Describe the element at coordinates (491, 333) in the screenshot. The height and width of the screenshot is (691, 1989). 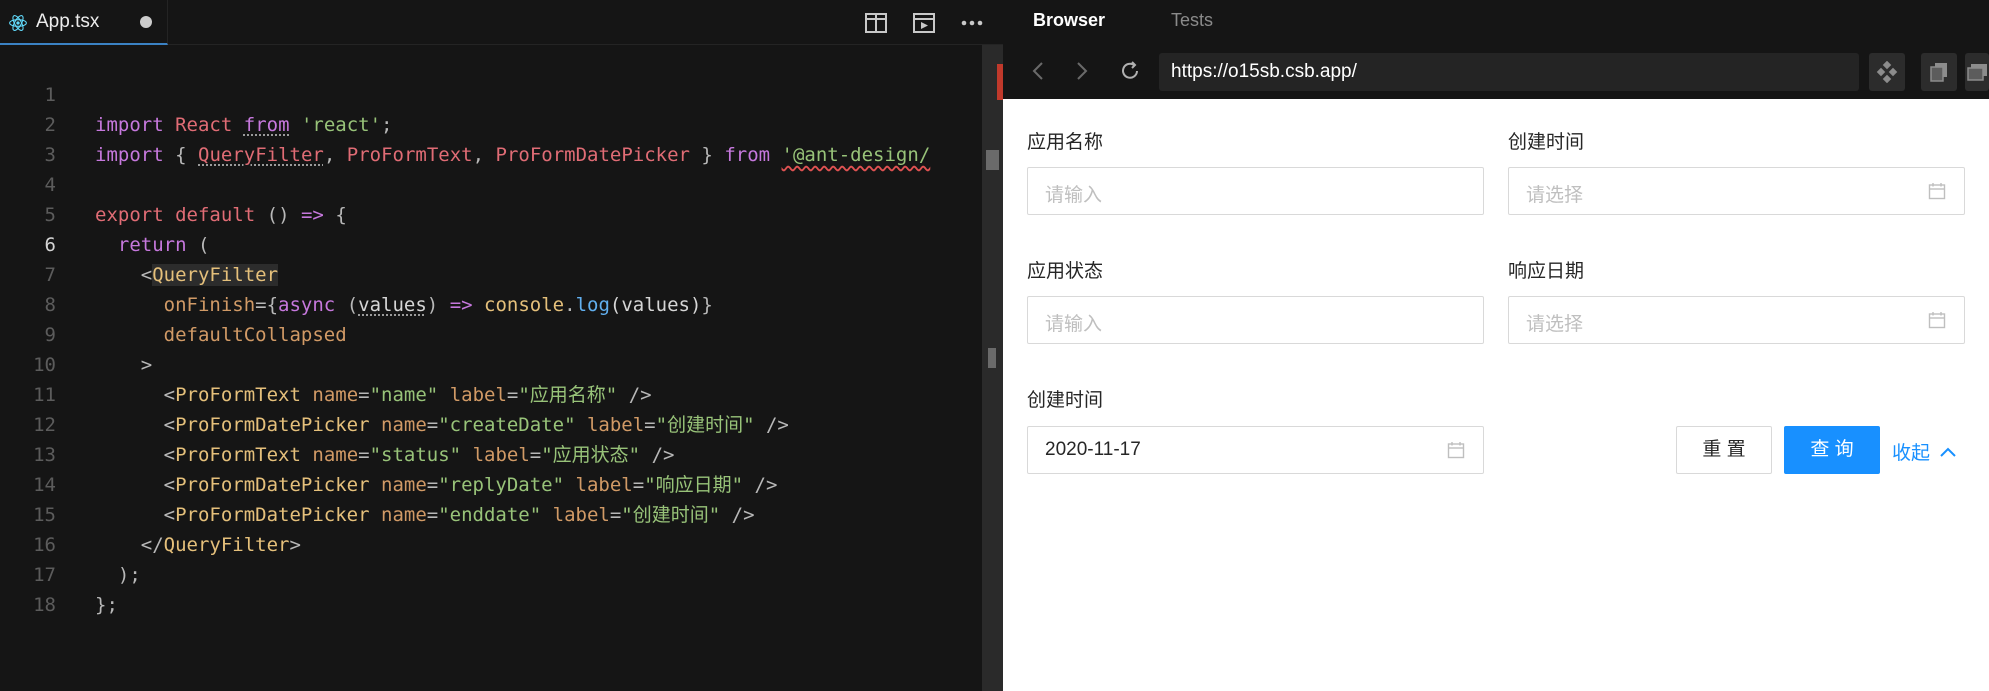
I see `code-line: 9 >` at that location.